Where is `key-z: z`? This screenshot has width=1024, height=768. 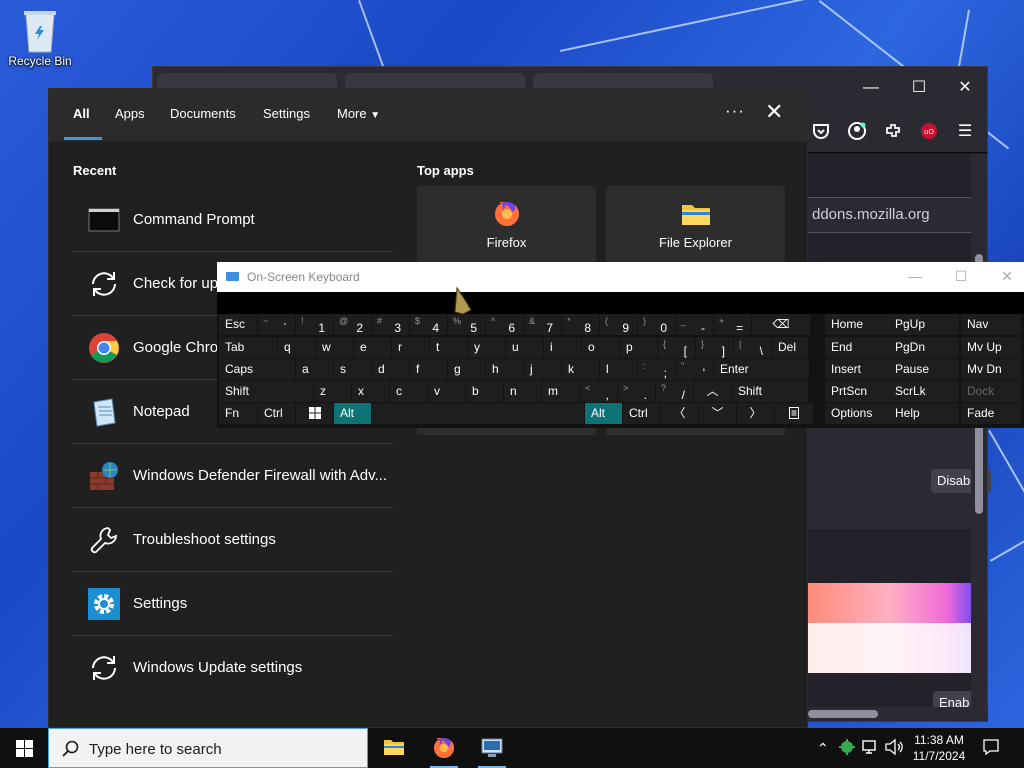 key-z: z is located at coordinates (332, 391).